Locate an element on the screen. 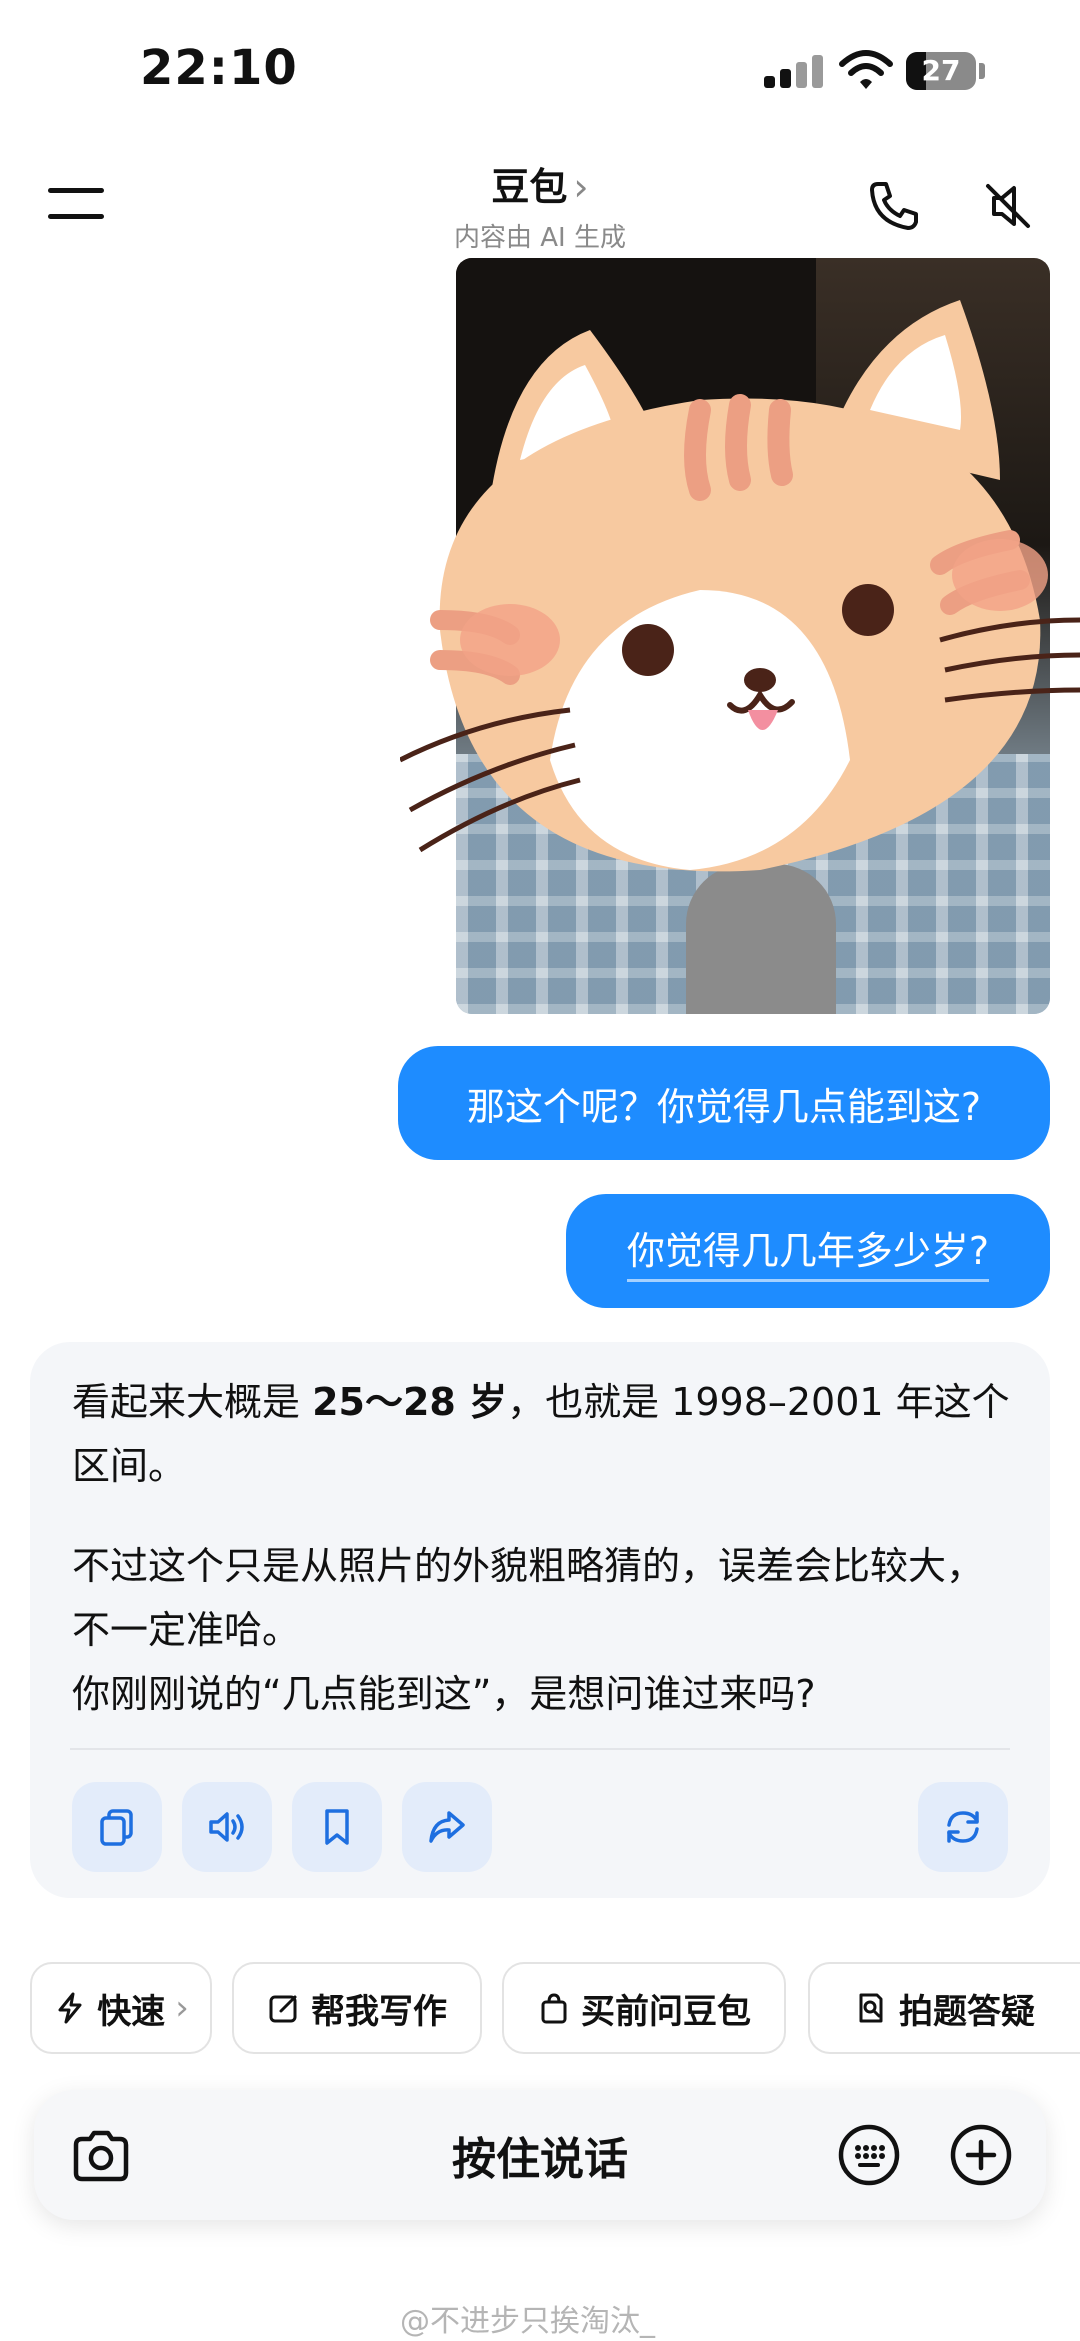 This screenshot has width=1080, height=2341. regenerate-icon is located at coordinates (963, 1827).